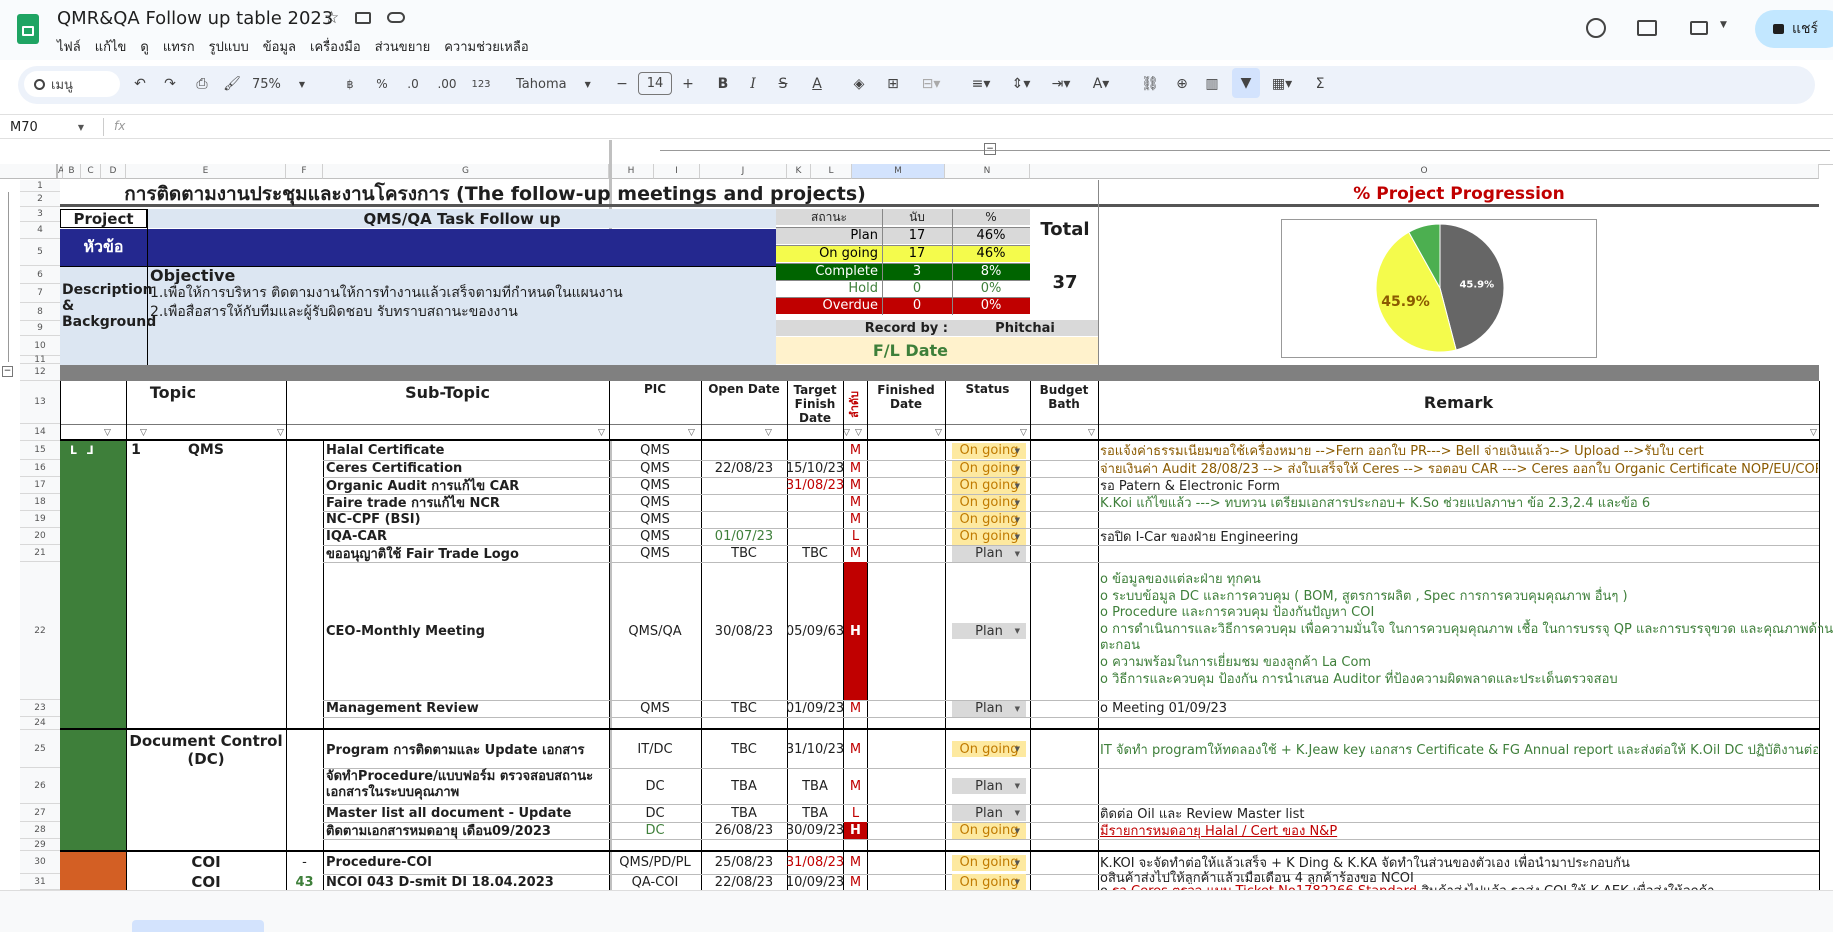  Describe the element at coordinates (140, 84) in the screenshot. I see `undo-icon: ↶` at that location.